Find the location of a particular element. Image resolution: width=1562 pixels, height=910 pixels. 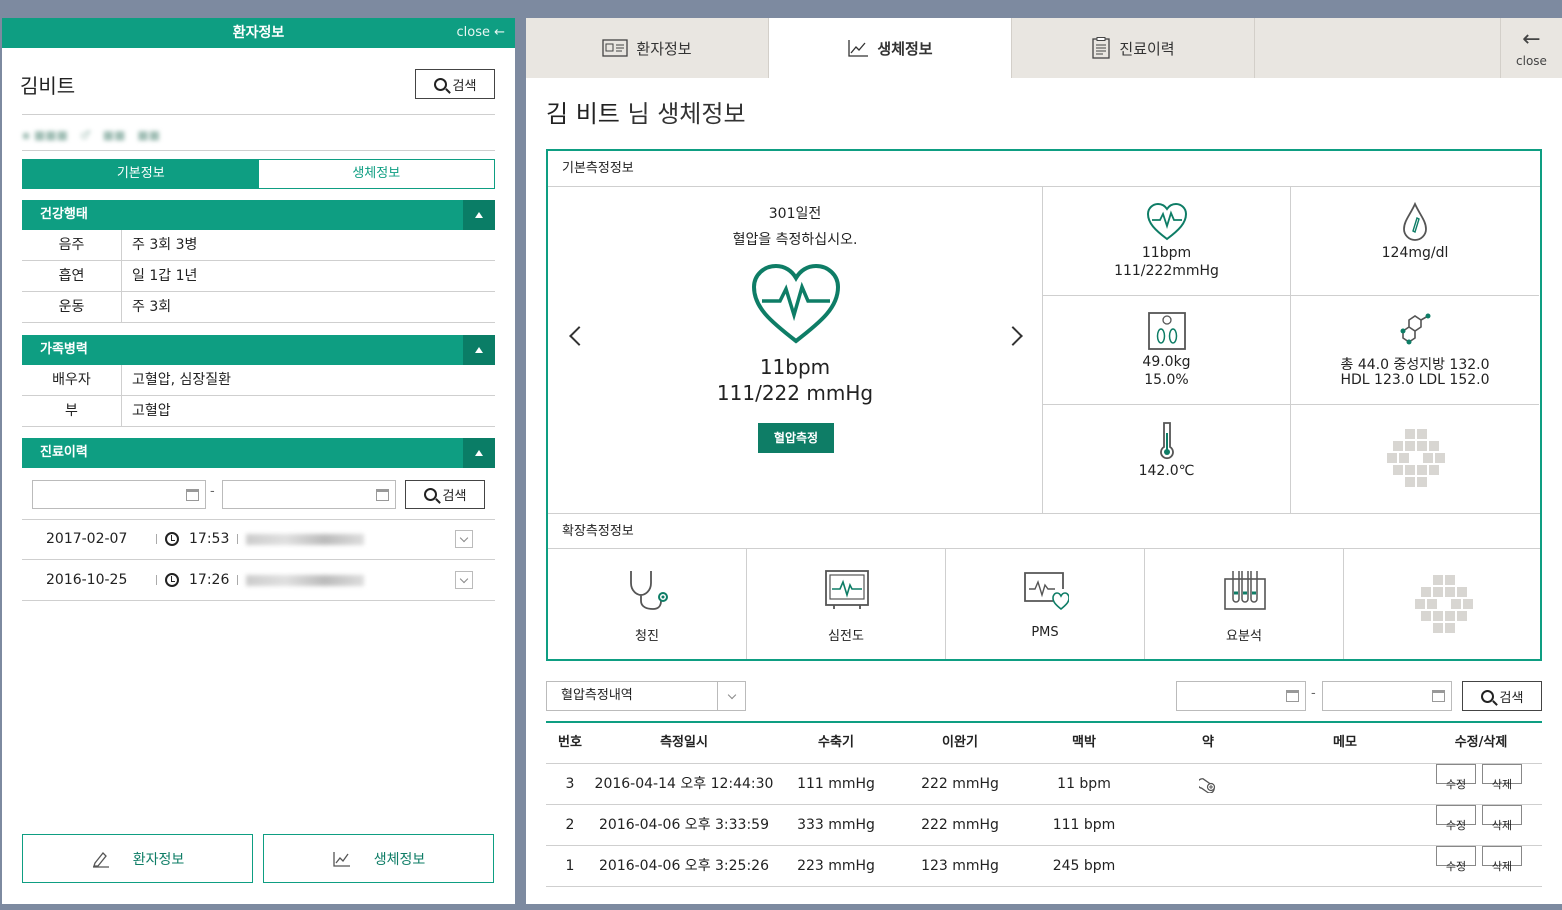

section-family-title: 가족병력 is located at coordinates (64, 349).